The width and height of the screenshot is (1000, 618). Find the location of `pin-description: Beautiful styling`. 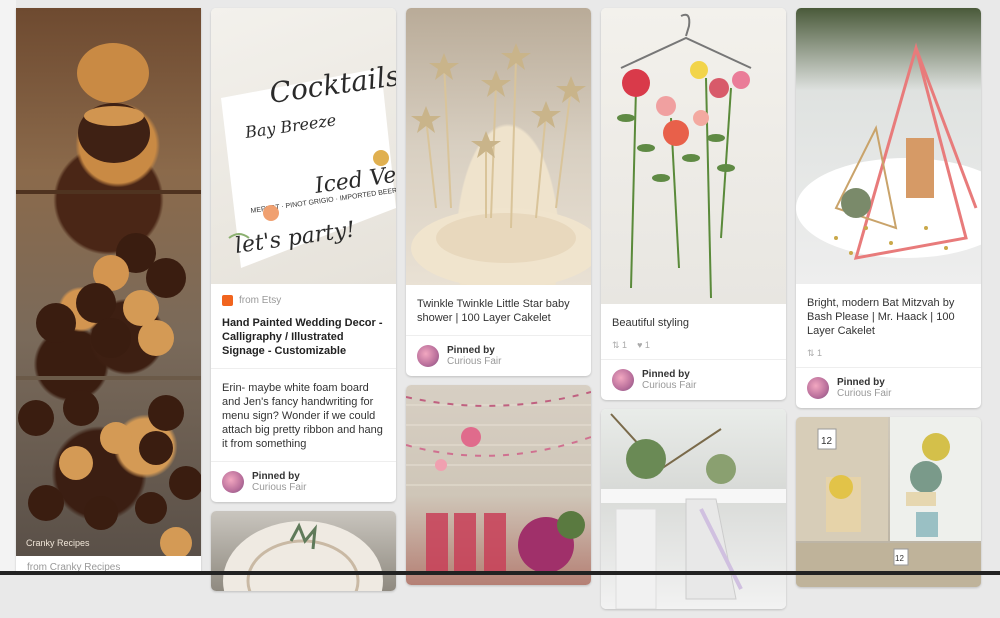

pin-description: Beautiful styling is located at coordinates (651, 323).